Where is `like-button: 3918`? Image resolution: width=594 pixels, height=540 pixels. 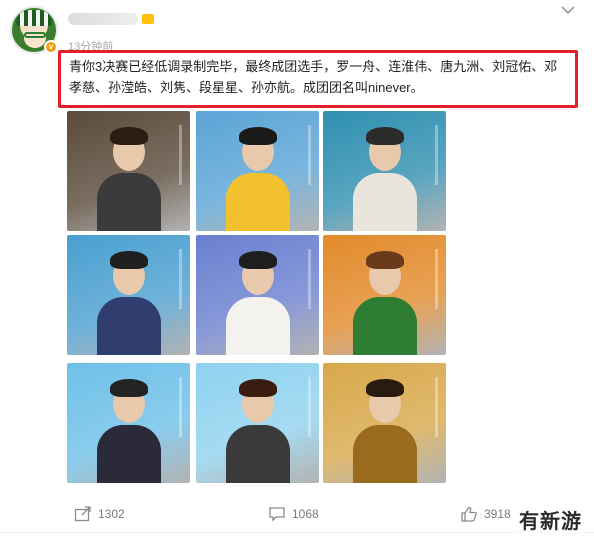 like-button: 3918 is located at coordinates (485, 514).